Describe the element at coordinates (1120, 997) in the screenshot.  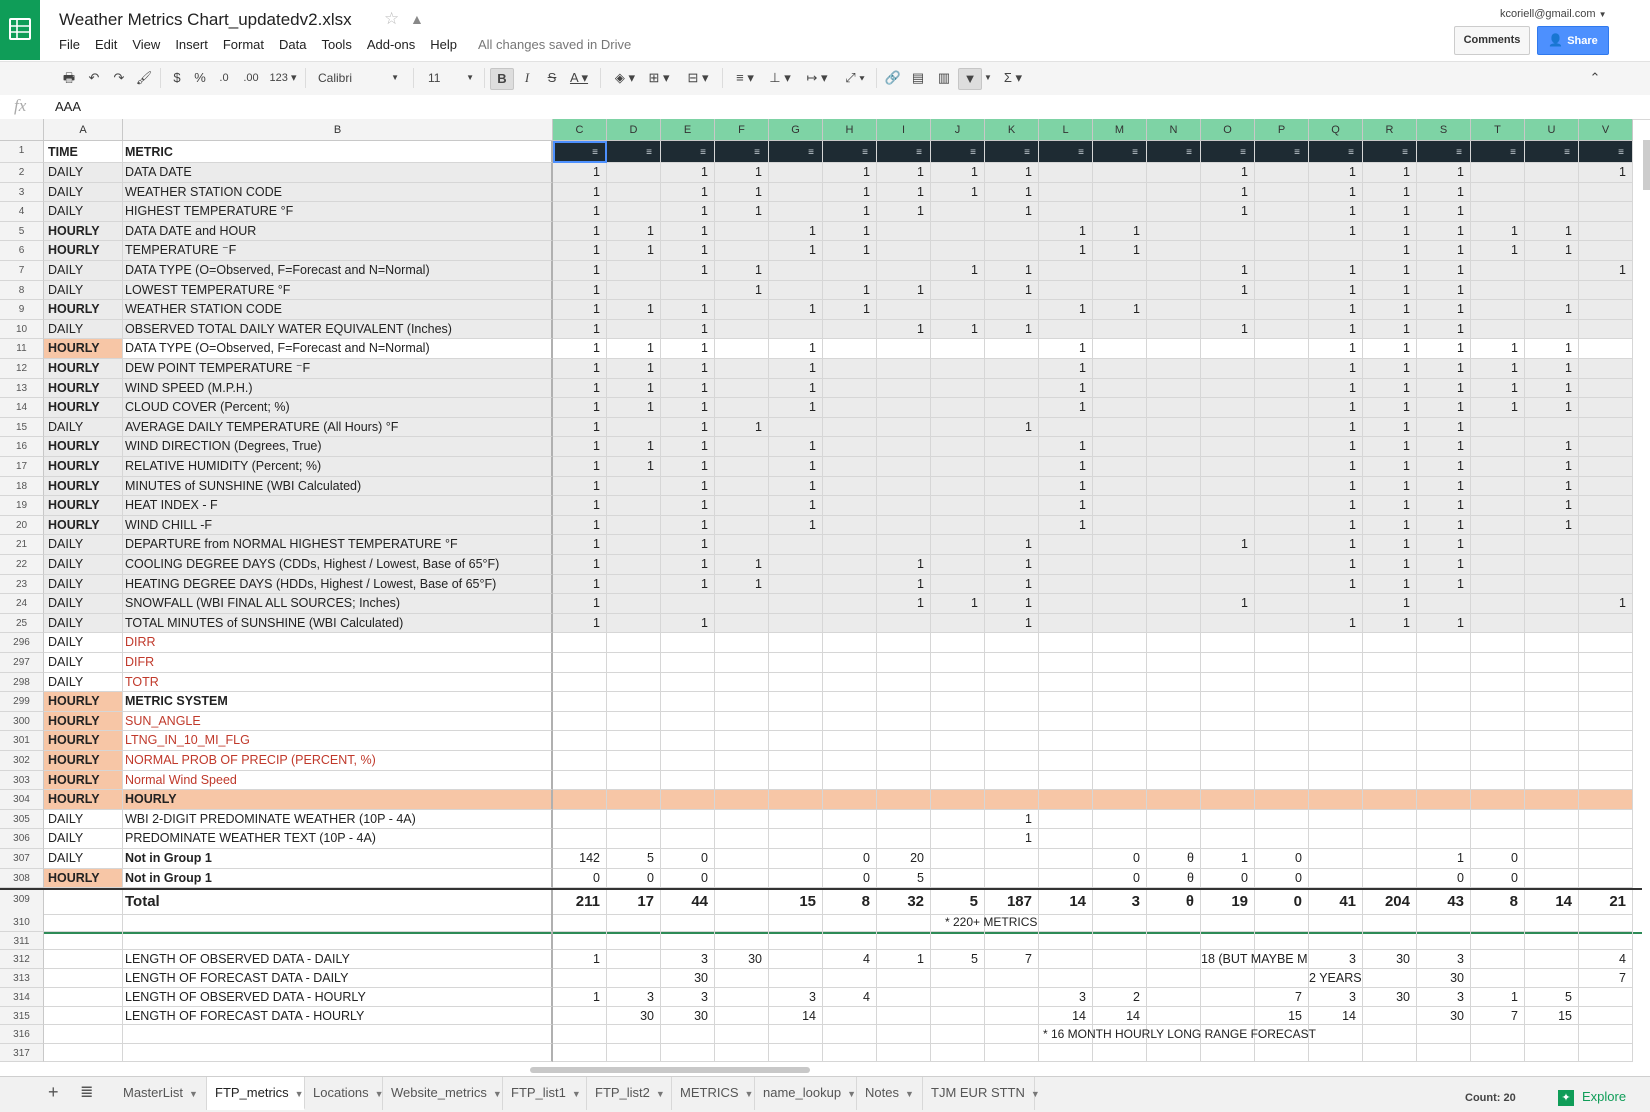
I see `data-cell: 2` at that location.